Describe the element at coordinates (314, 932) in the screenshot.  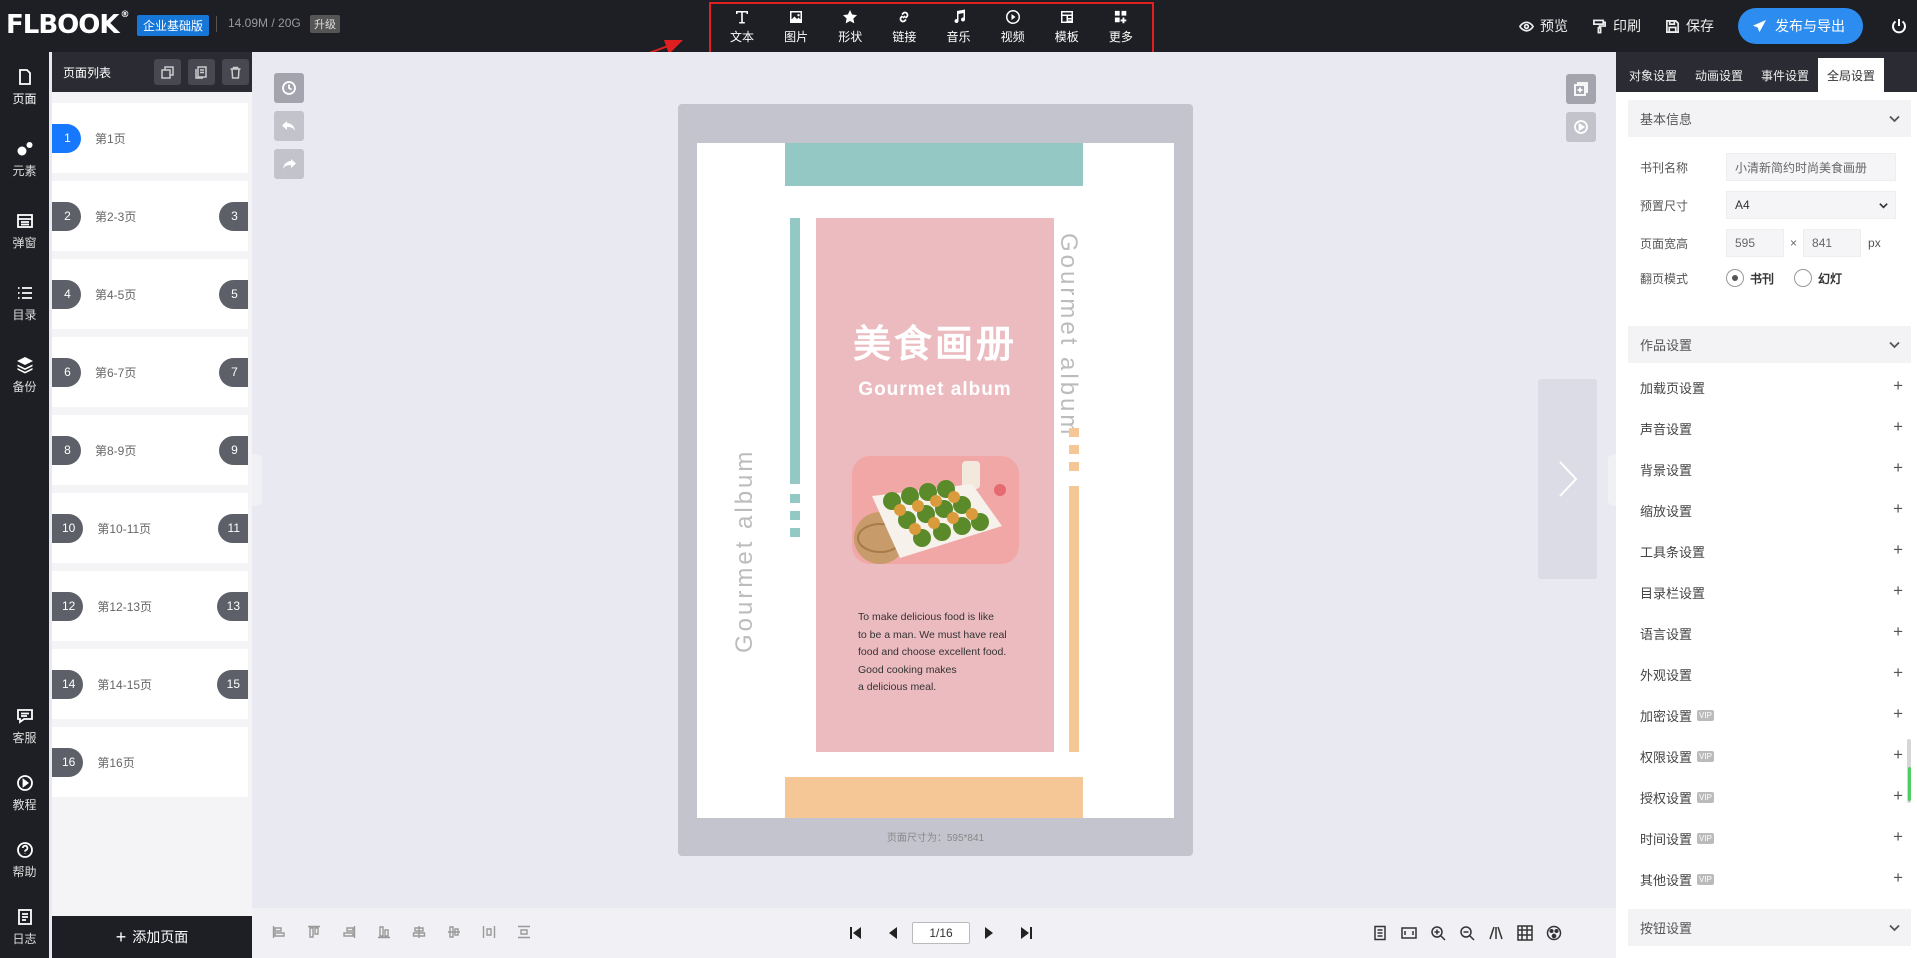
I see `align-top-button` at that location.